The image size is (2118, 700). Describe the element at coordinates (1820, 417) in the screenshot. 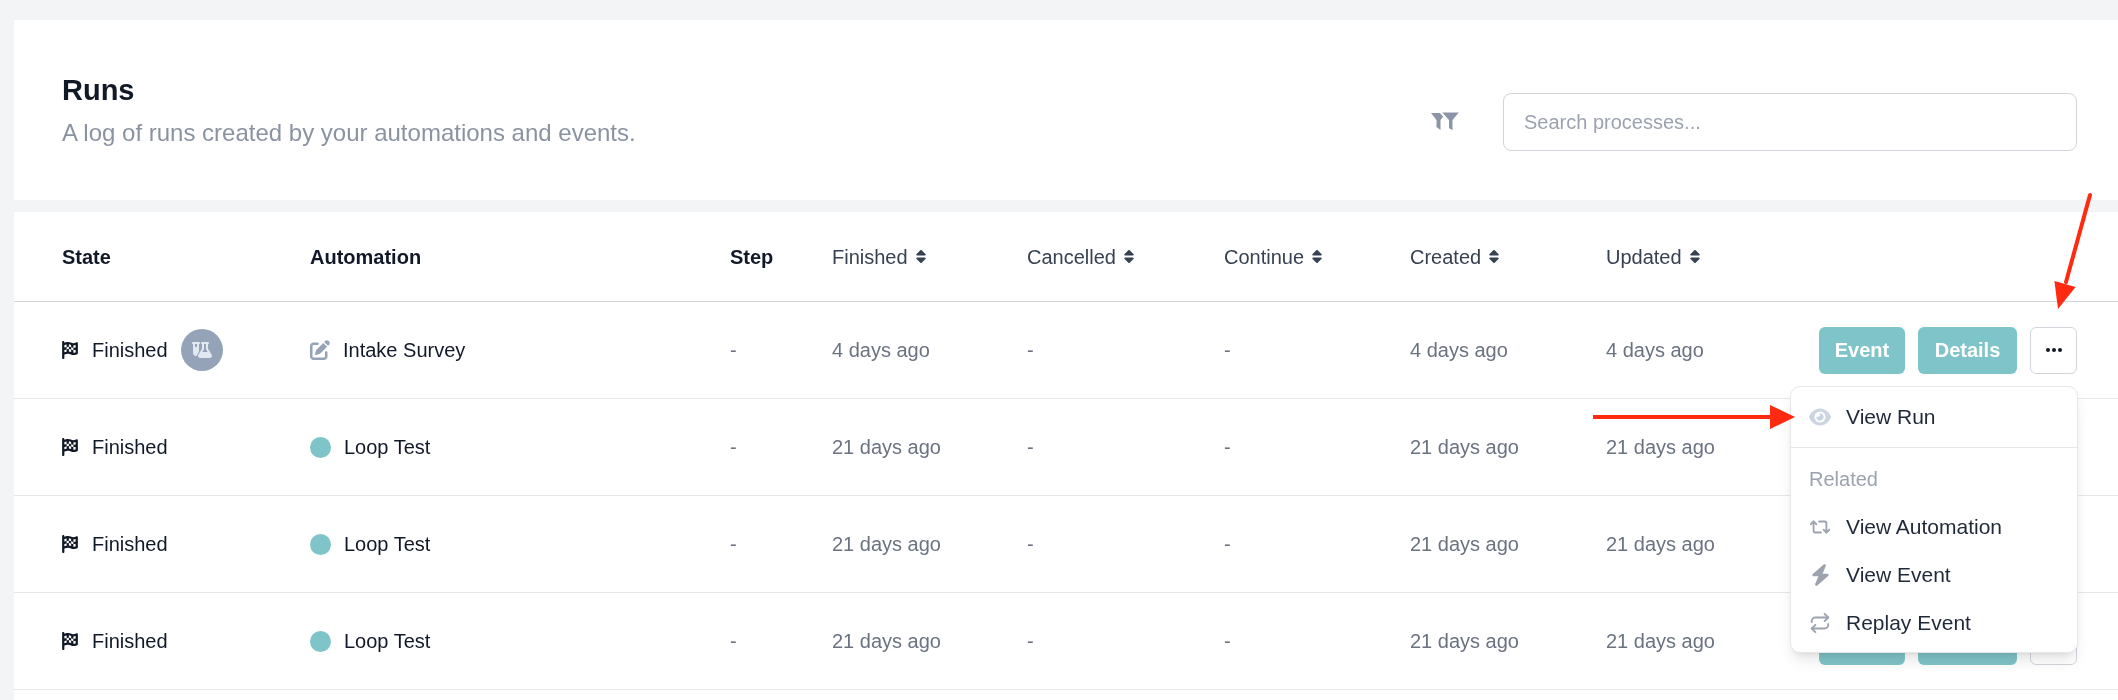

I see `eye-icon` at that location.